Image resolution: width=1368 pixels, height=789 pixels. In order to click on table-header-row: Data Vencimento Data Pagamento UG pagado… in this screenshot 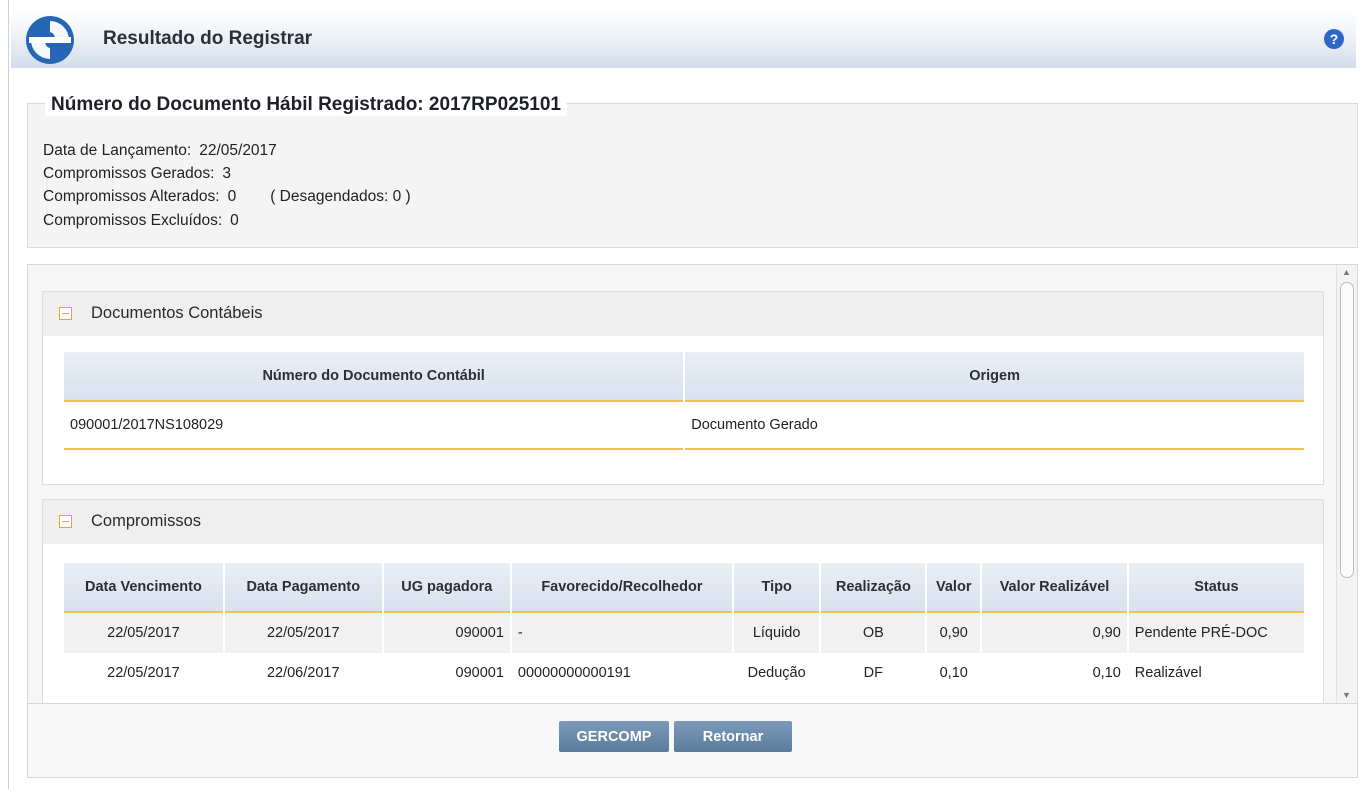, I will do `click(684, 588)`.